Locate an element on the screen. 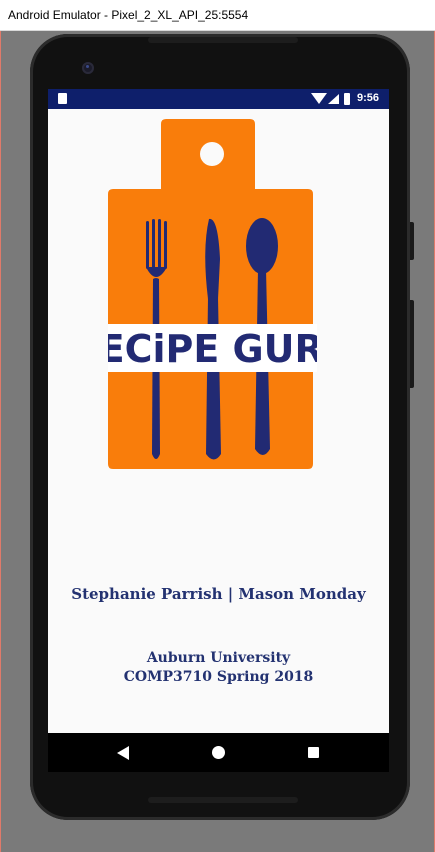 The height and width of the screenshot is (852, 435). home-icon is located at coordinates (218, 752).